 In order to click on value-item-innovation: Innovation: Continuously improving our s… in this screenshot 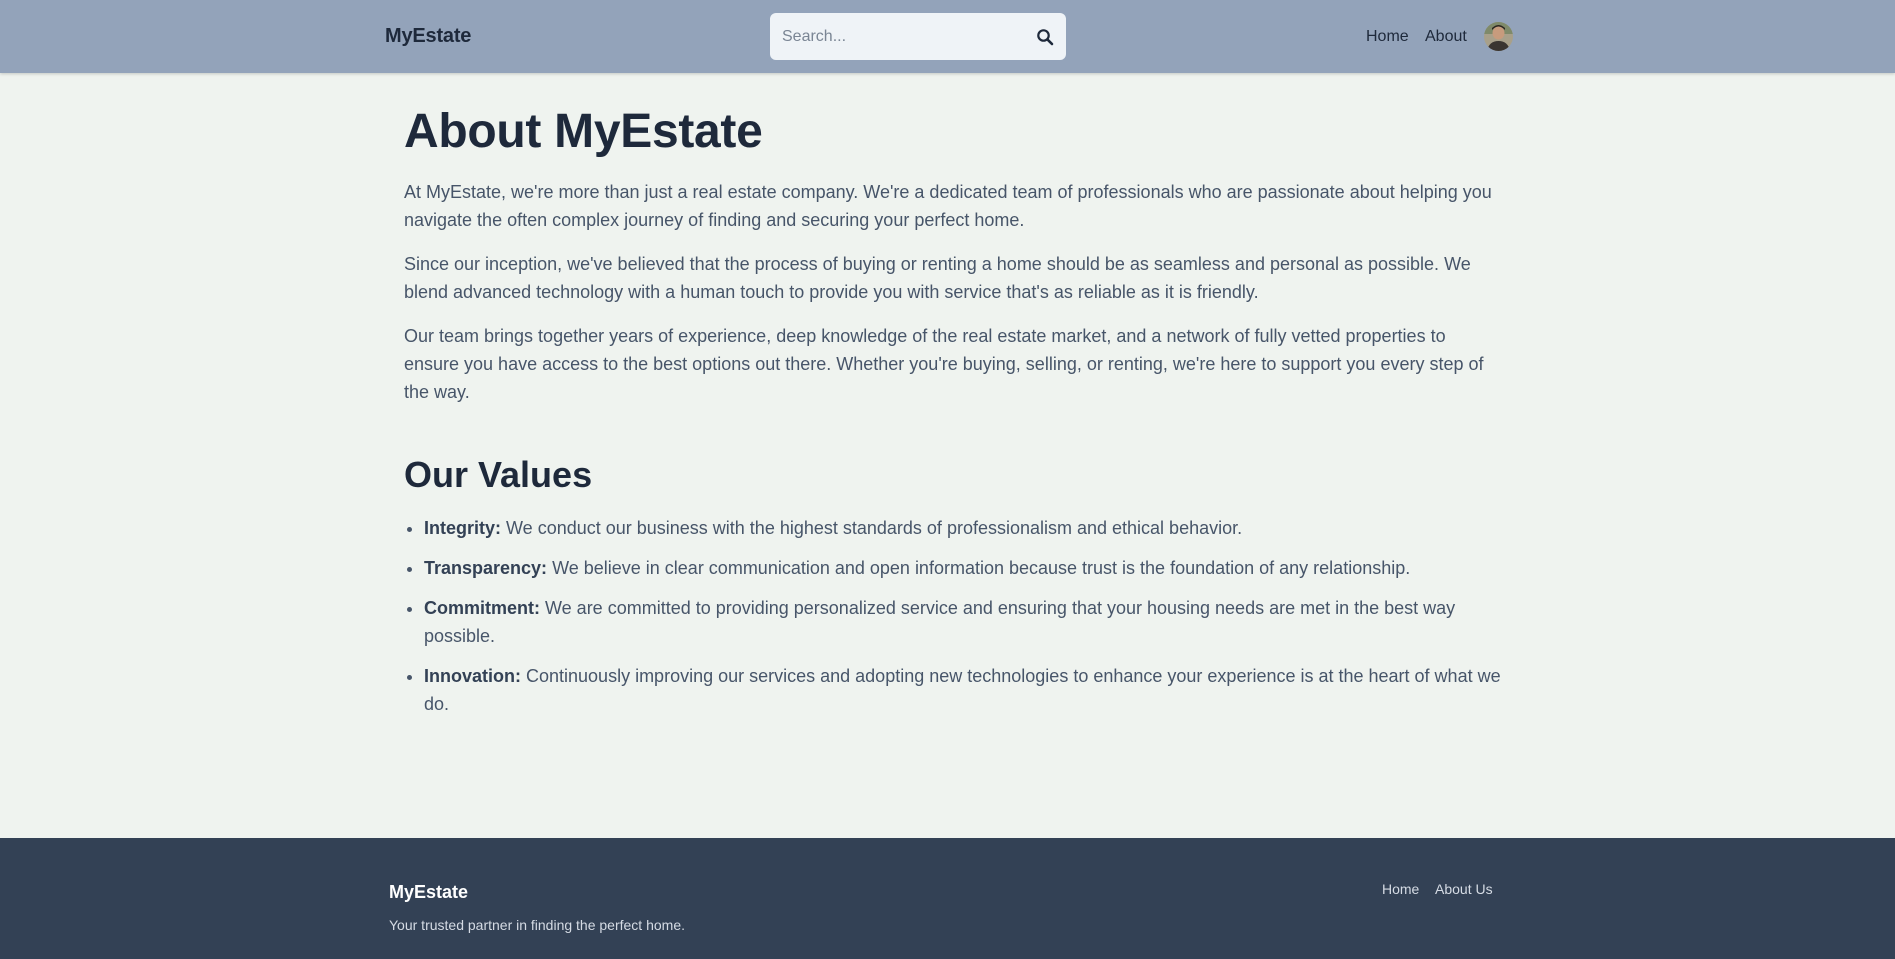, I will do `click(969, 690)`.